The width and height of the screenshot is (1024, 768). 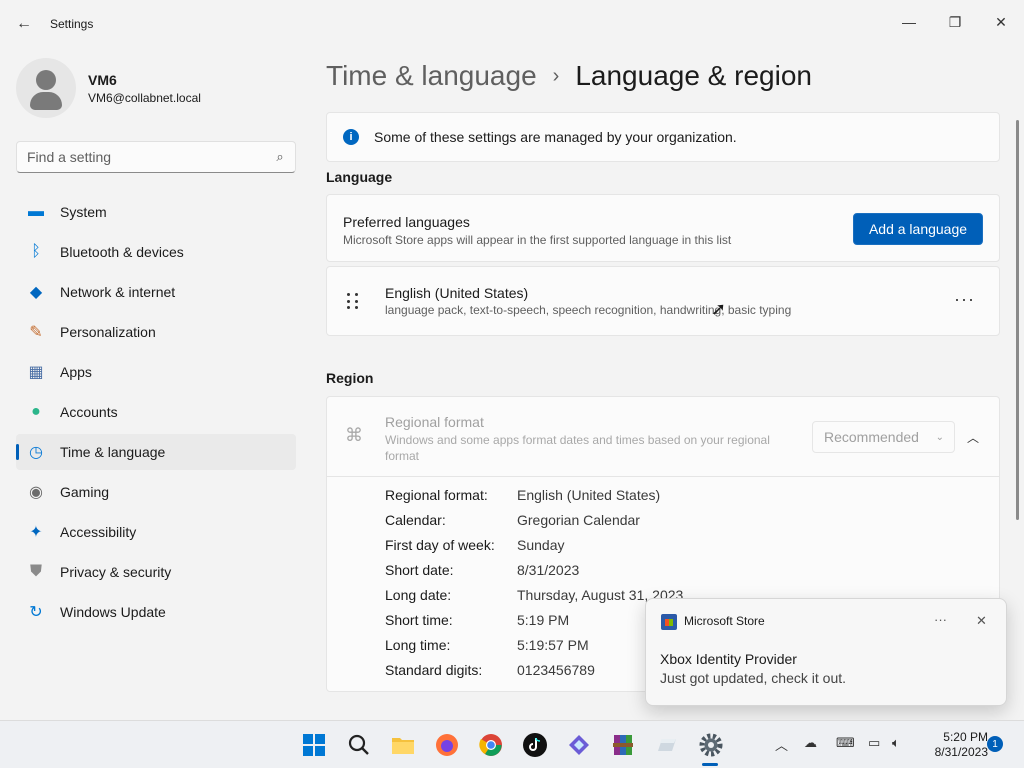 What do you see at coordinates (156, 332) in the screenshot?
I see `sidebar-item-personalization: ✎ Personalization` at bounding box center [156, 332].